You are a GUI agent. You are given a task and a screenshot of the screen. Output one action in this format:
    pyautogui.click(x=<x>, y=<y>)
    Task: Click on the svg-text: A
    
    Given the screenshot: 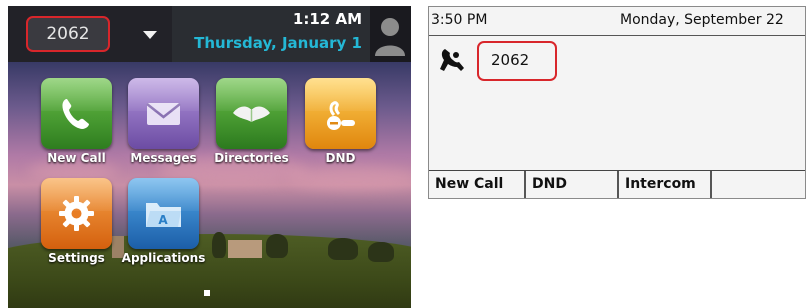 What is the action you would take?
    pyautogui.click(x=163, y=220)
    